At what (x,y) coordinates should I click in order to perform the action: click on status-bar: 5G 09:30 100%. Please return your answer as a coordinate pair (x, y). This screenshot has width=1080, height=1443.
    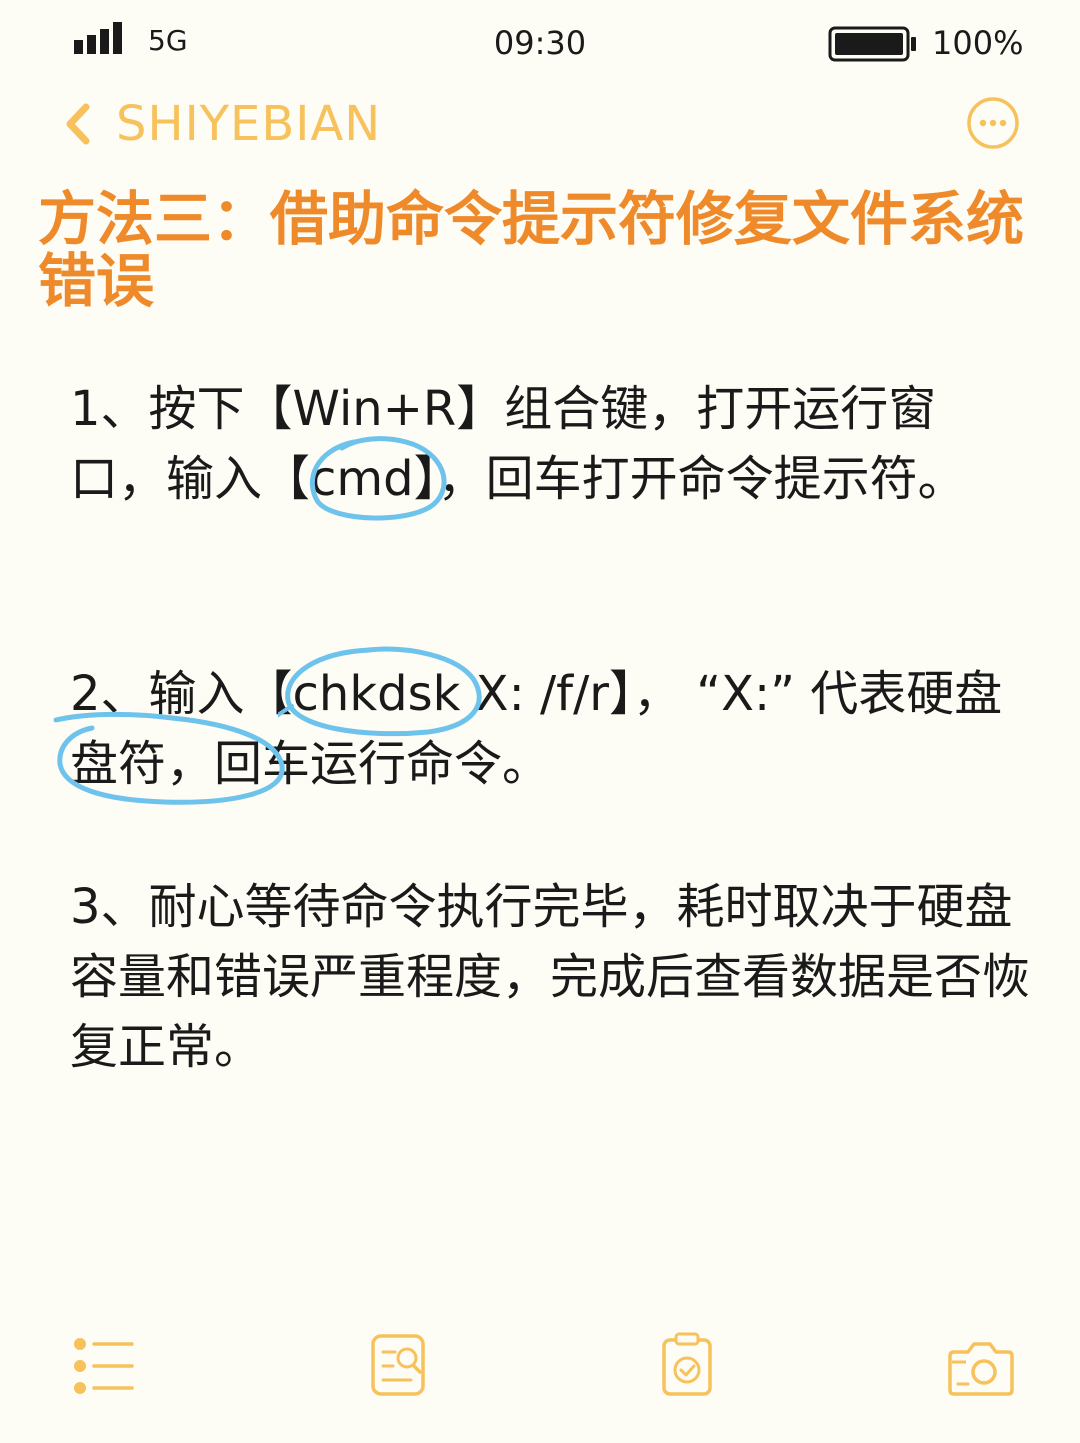
    Looking at the image, I should click on (540, 43).